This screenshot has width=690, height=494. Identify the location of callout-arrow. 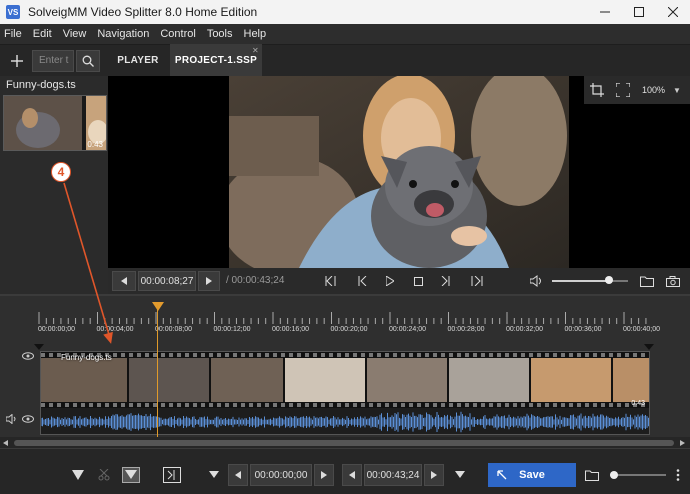
(88, 263).